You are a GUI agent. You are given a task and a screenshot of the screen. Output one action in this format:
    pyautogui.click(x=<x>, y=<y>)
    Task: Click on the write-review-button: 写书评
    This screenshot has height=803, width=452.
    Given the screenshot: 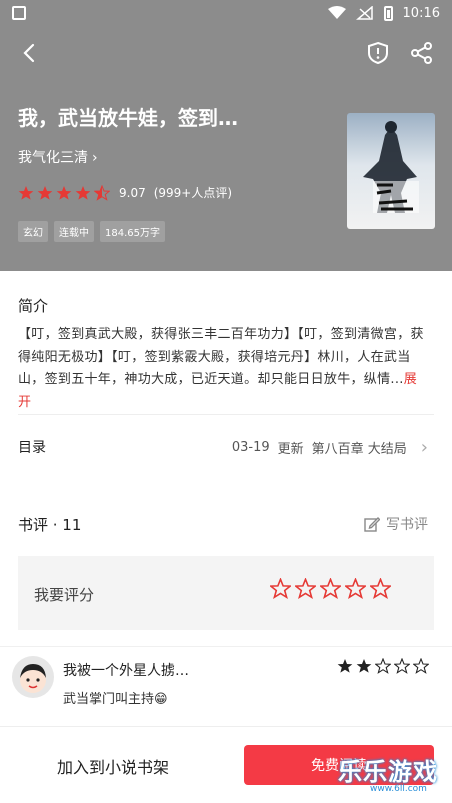 What is the action you would take?
    pyautogui.click(x=396, y=524)
    